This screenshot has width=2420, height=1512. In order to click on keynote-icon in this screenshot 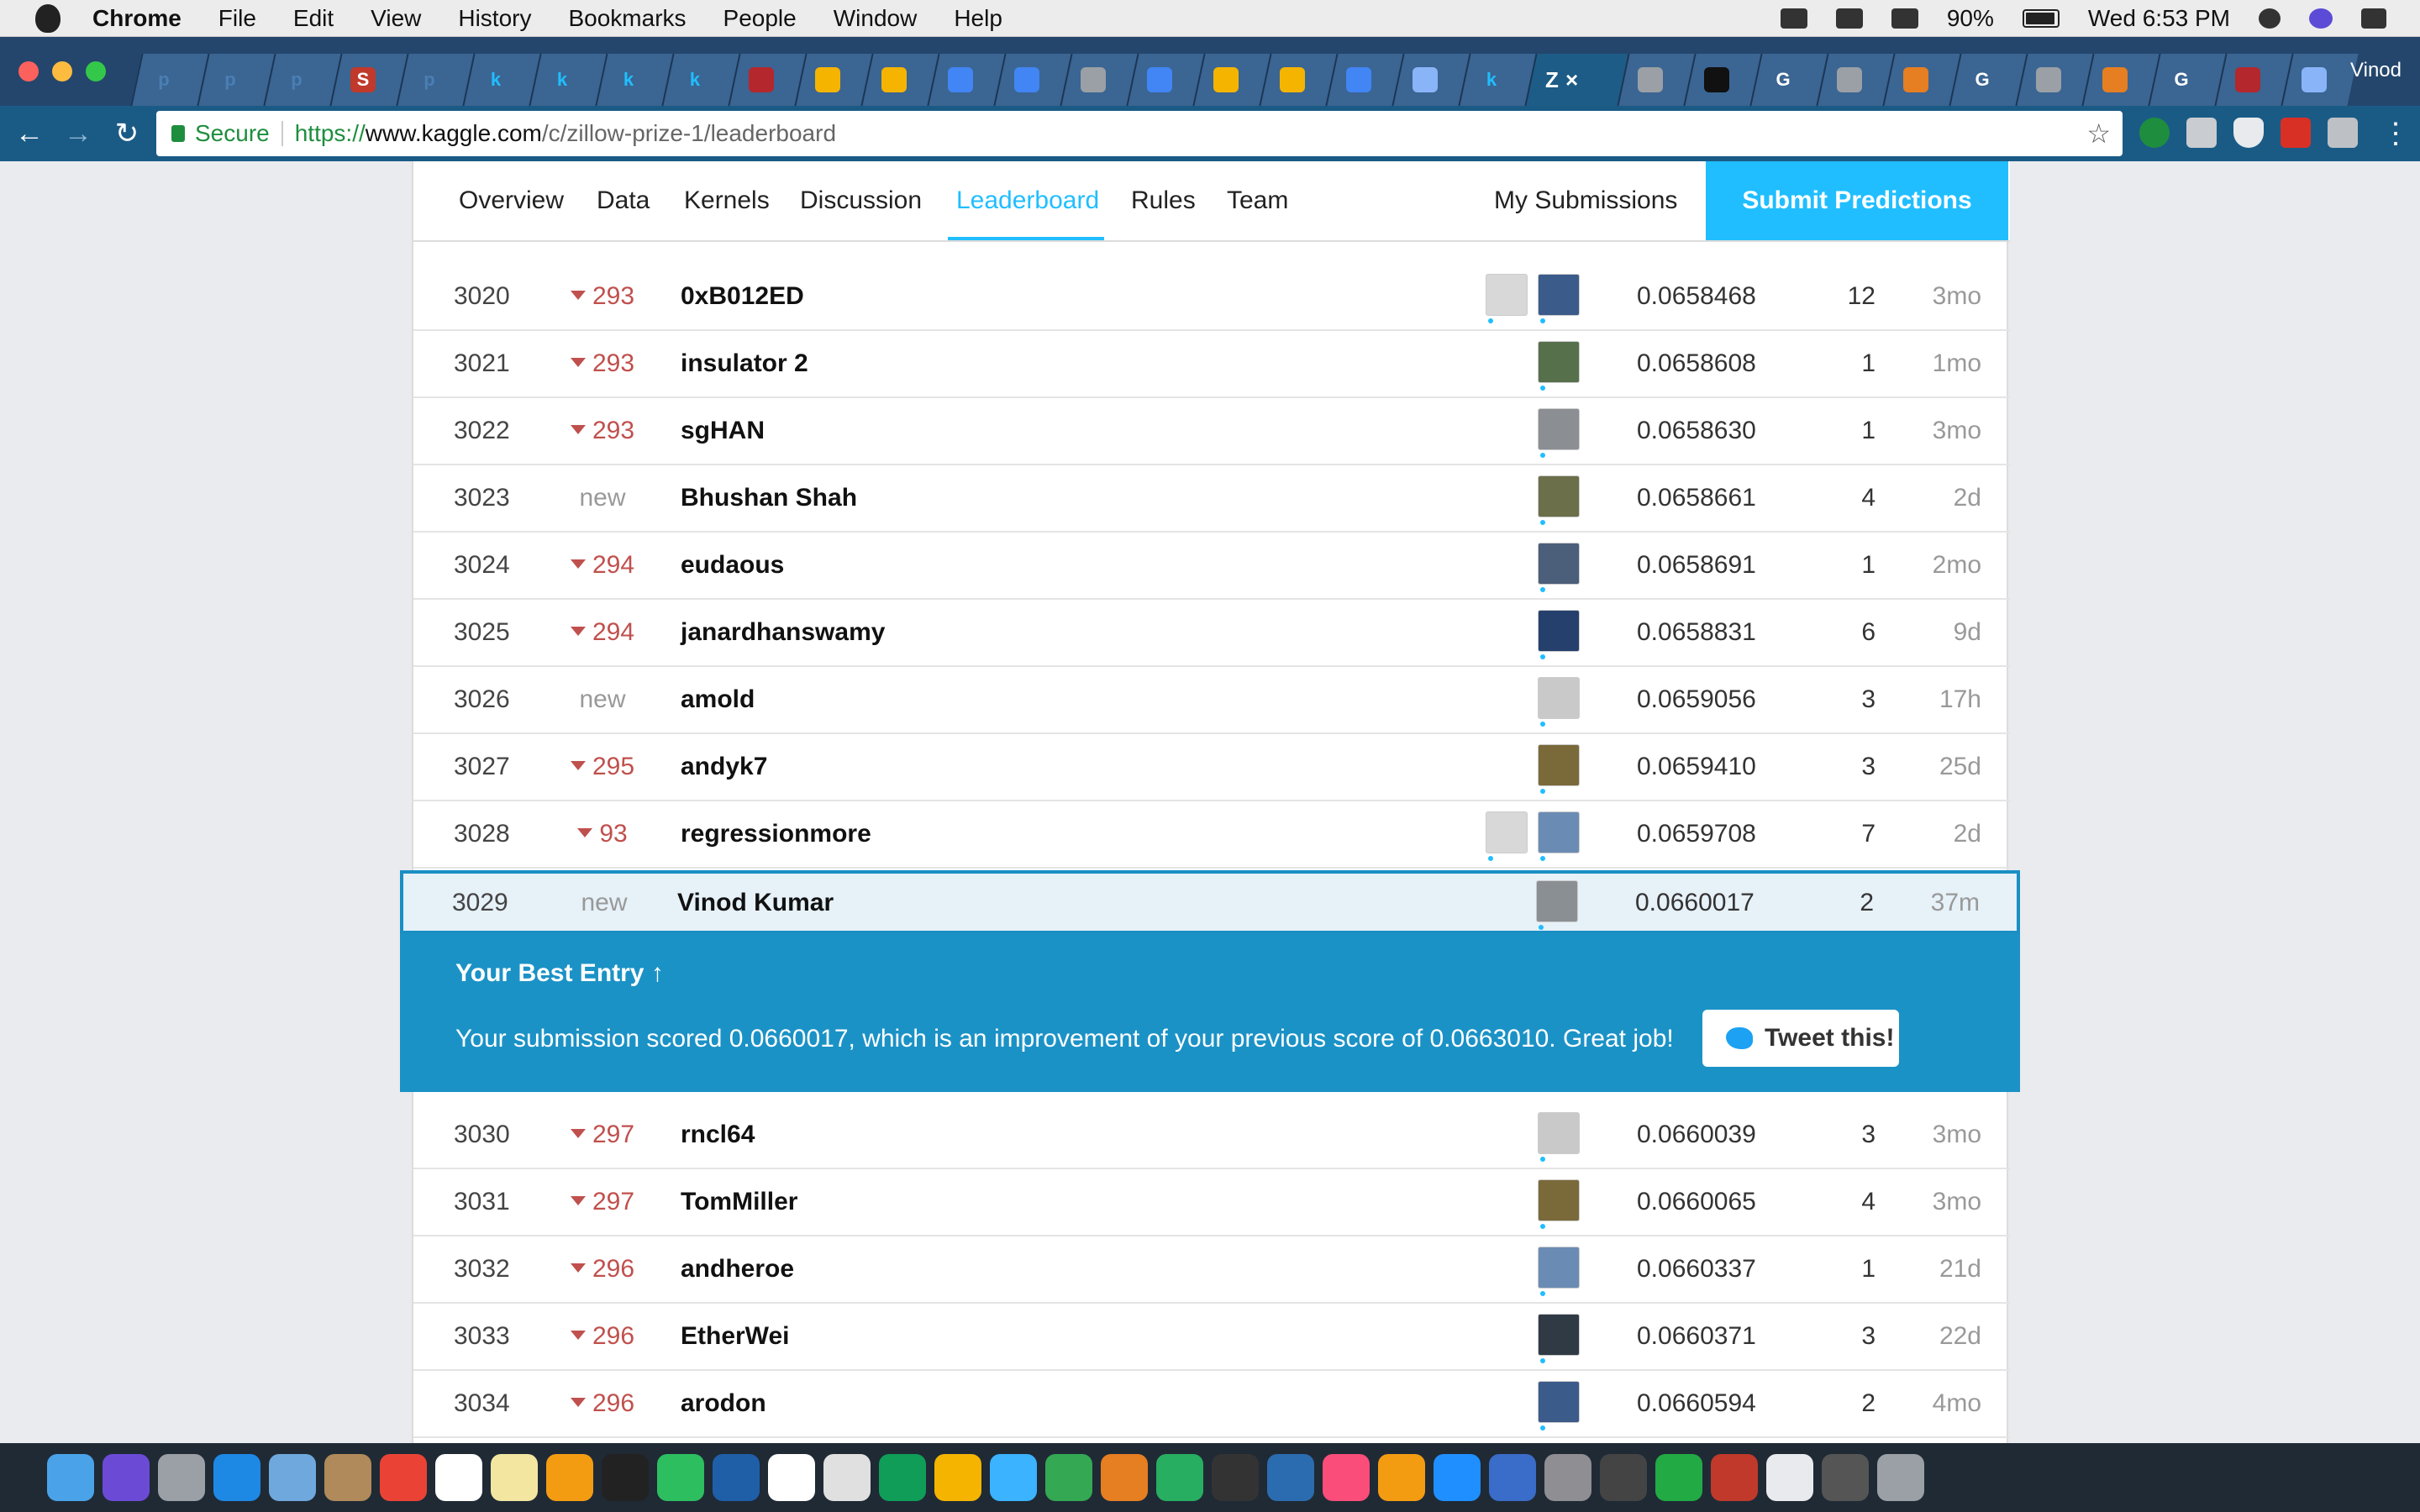, I will do `click(1290, 1477)`.